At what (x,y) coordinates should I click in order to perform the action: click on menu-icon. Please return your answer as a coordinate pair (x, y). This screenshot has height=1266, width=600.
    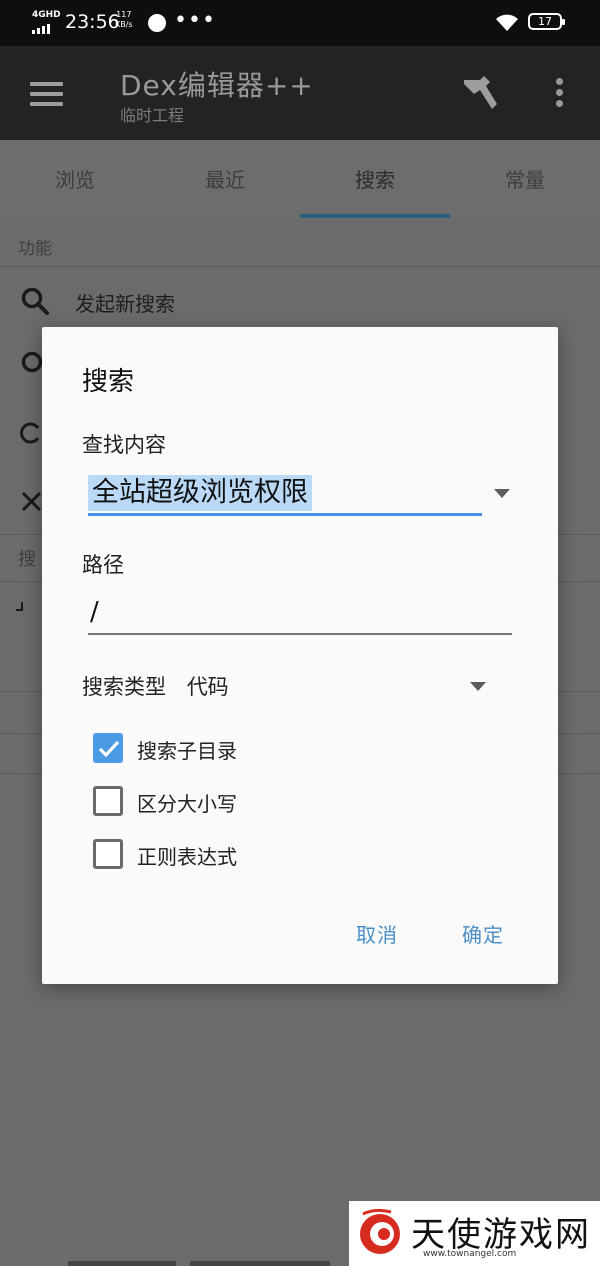
    Looking at the image, I should click on (46, 94).